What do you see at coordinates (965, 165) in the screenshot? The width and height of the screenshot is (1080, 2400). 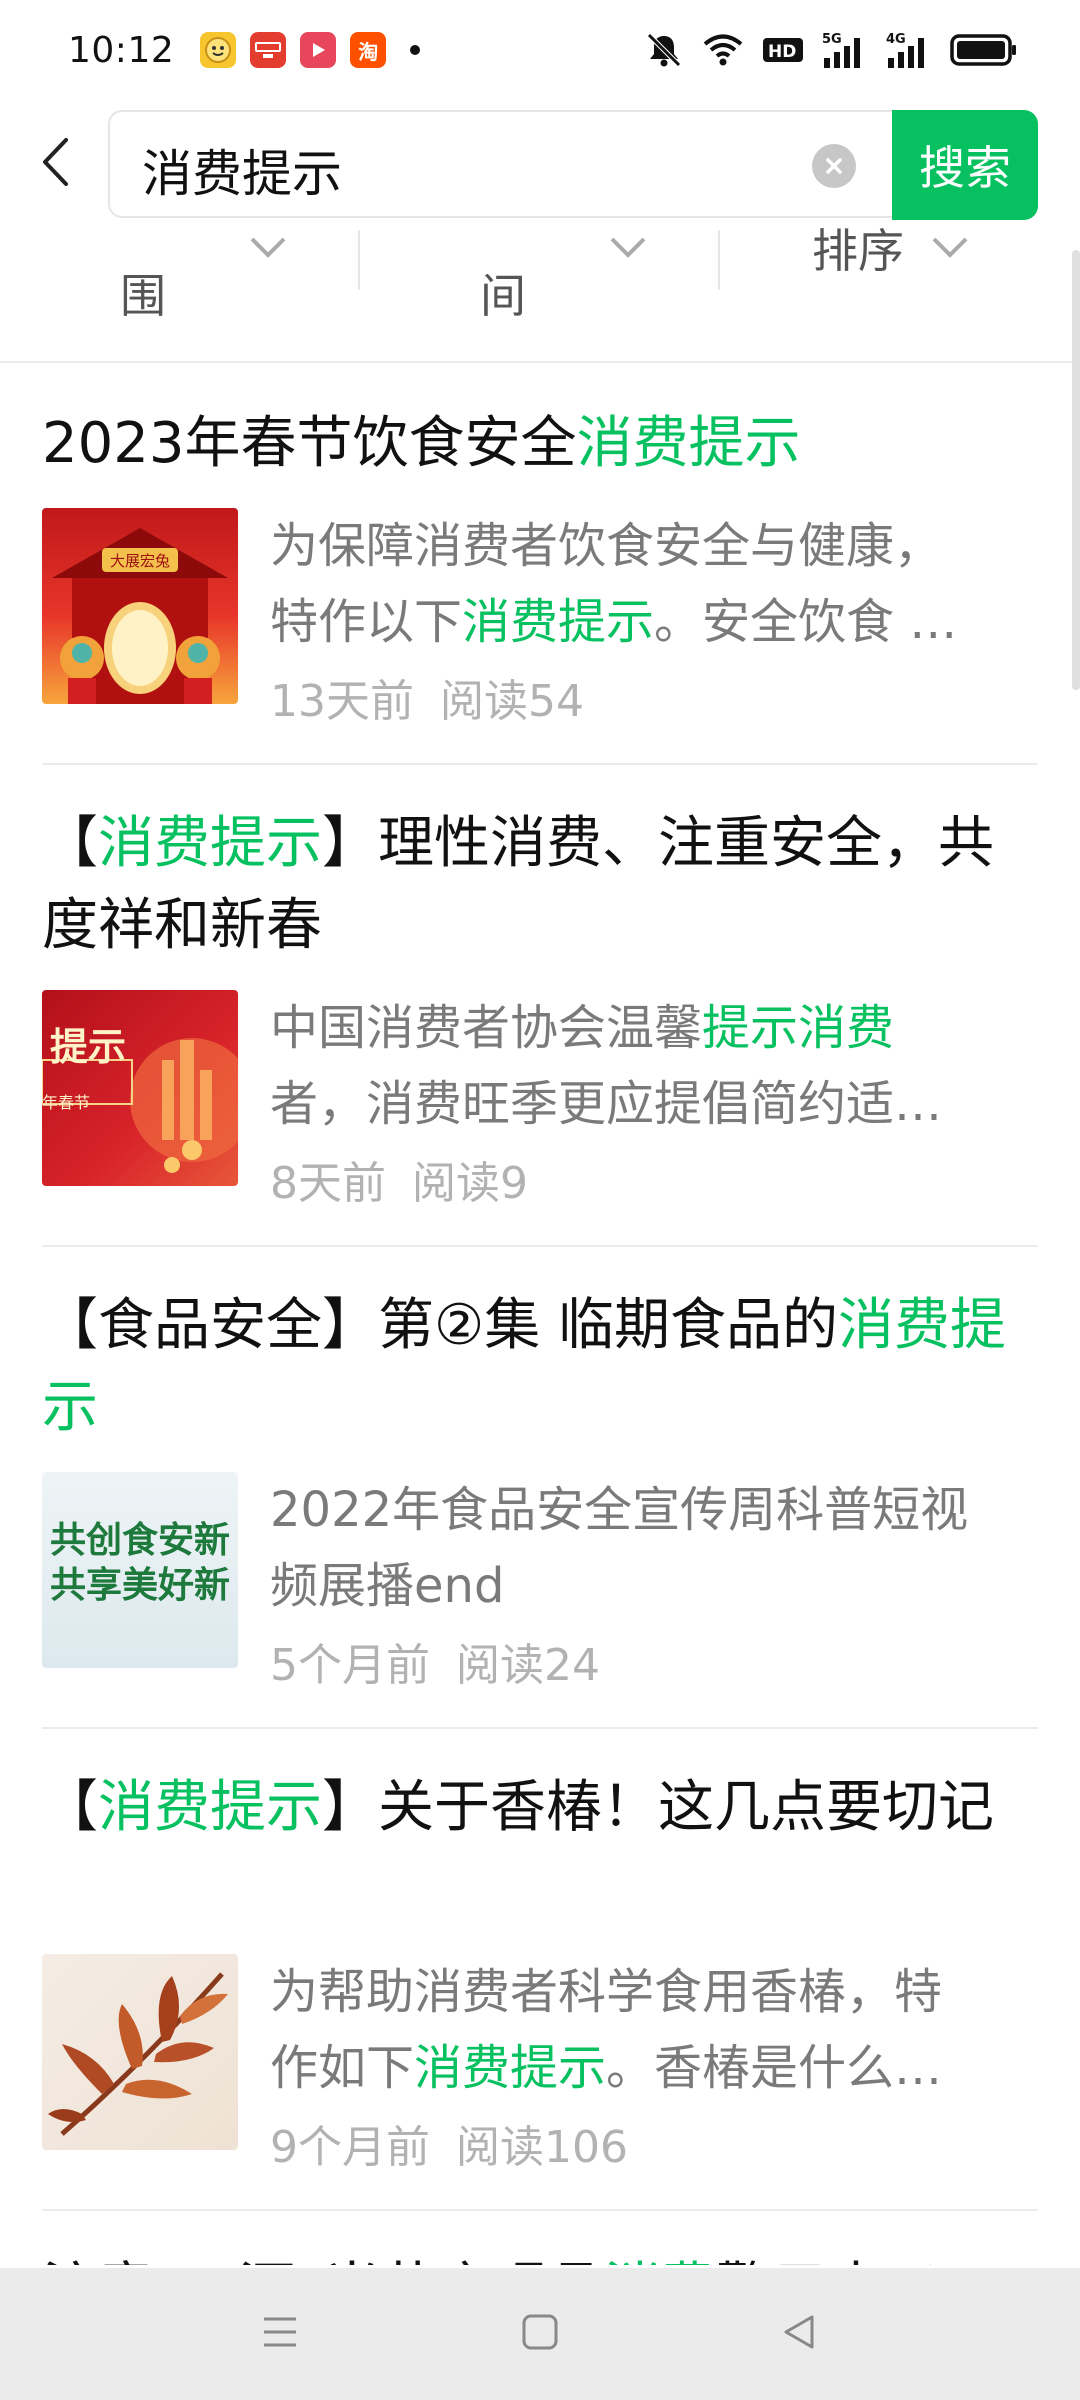 I see `search-button: 搜索` at bounding box center [965, 165].